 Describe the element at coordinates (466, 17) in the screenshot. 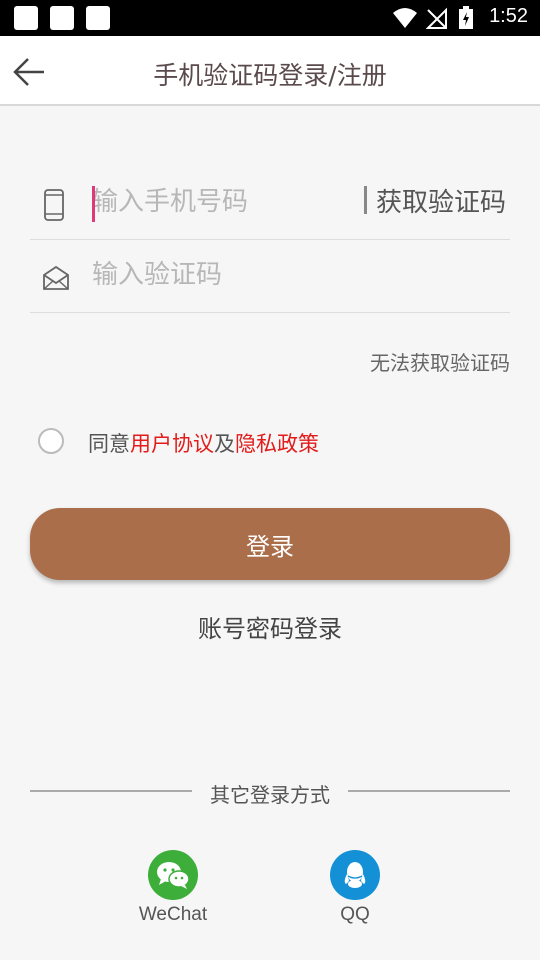

I see `battery-charging-icon` at that location.